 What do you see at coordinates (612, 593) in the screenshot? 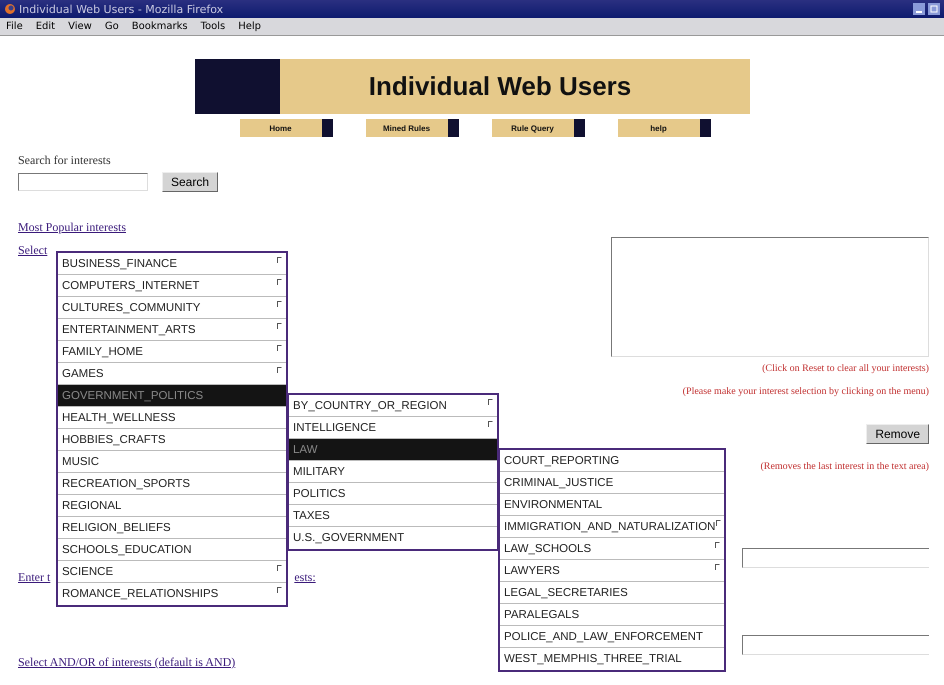
I see `menu-option: LEGAL_SECRETARIES` at bounding box center [612, 593].